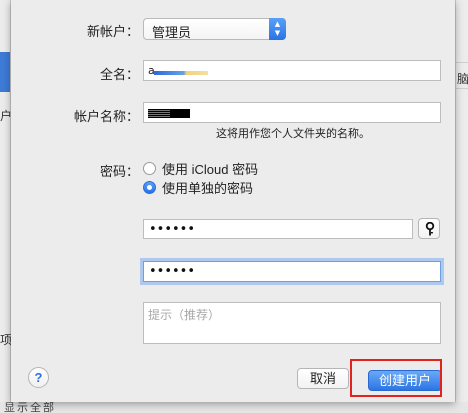 Image resolution: width=468 pixels, height=413 pixels. What do you see at coordinates (234, 407) in the screenshot?
I see `background-window-bottom: 显示全部` at bounding box center [234, 407].